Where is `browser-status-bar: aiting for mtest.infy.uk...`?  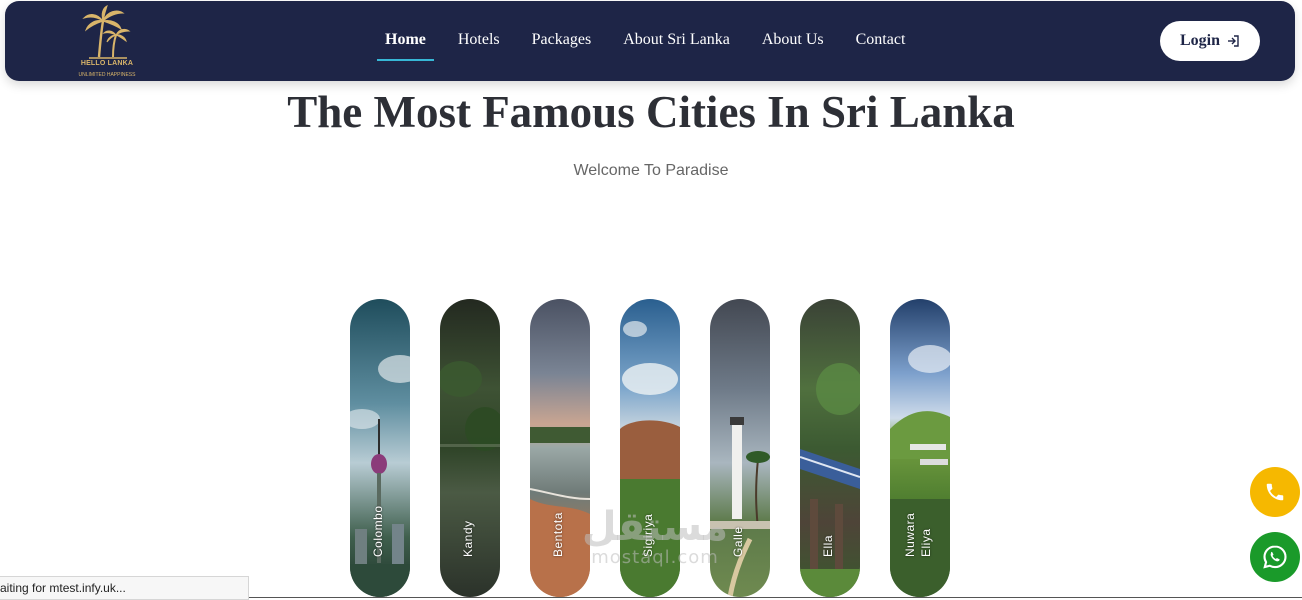 browser-status-bar: aiting for mtest.infy.uk... is located at coordinates (124, 588).